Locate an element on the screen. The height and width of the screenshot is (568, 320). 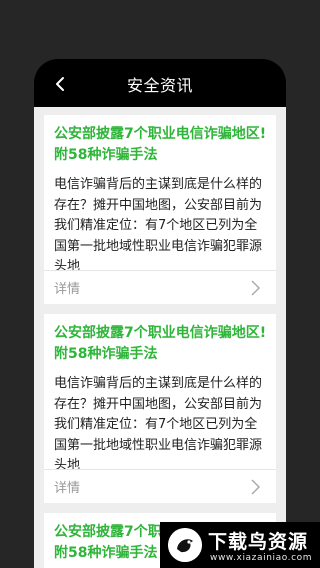
watermark-logo: 下载鸟资源 www.xiazainiao.com is located at coordinates (240, 545).